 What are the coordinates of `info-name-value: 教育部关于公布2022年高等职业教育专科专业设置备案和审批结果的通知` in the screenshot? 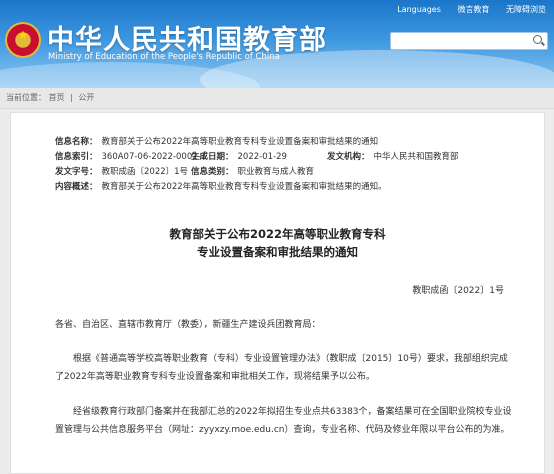 It's located at (240, 142).